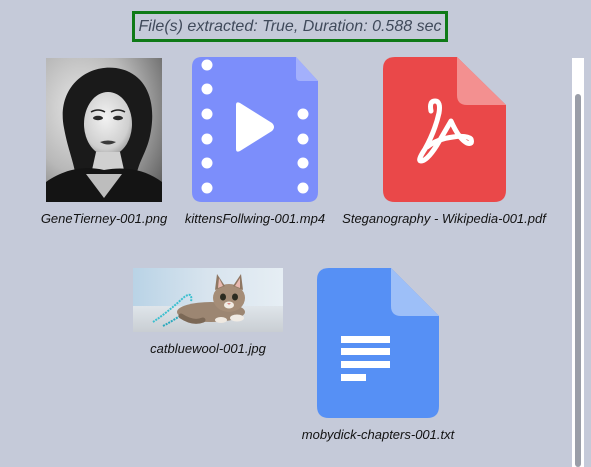  I want to click on file-thumbnail-genetierney, so click(104, 130).